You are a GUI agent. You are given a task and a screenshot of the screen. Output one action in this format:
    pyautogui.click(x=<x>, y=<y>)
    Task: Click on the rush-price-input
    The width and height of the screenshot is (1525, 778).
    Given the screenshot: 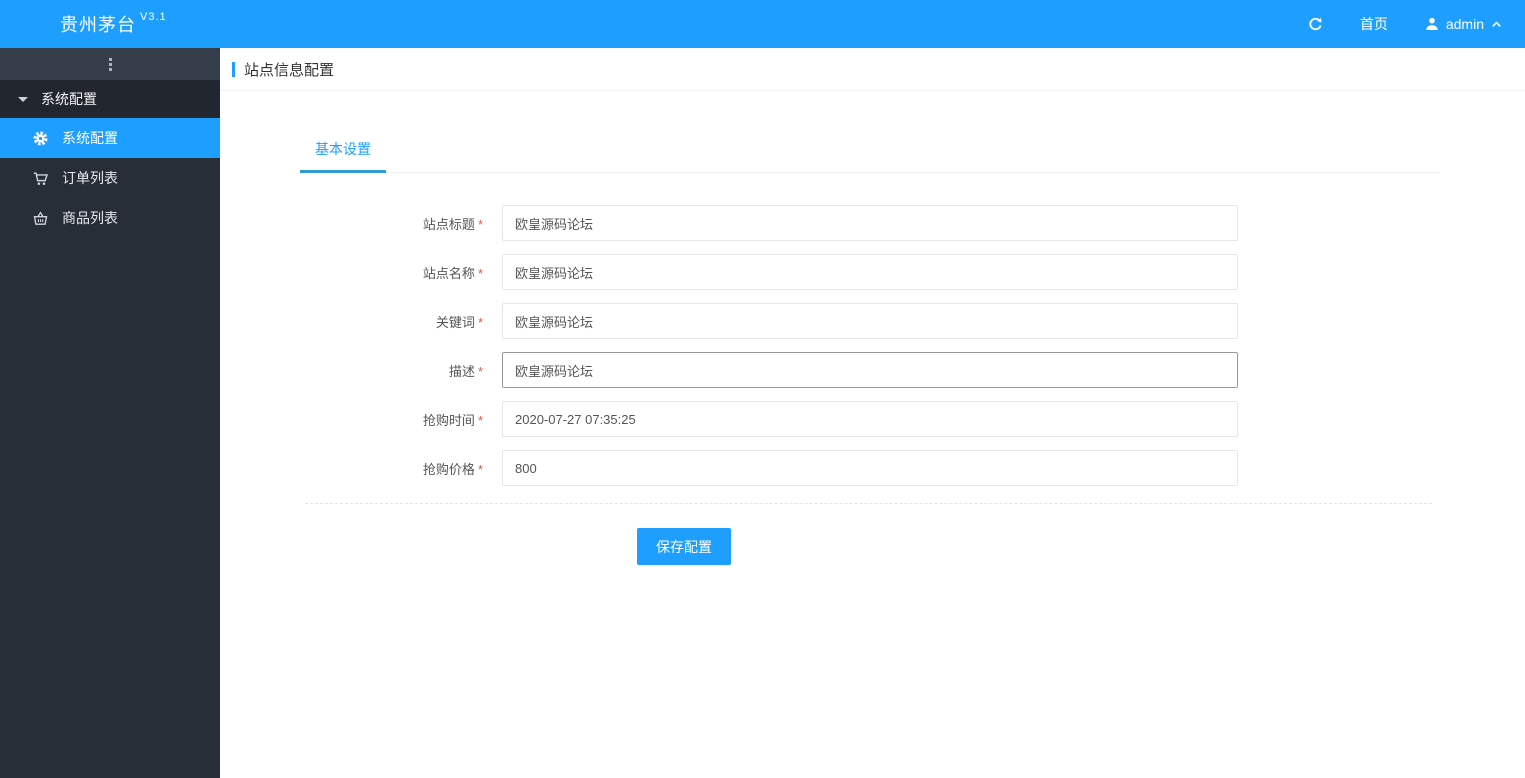 What is the action you would take?
    pyautogui.click(x=870, y=468)
    